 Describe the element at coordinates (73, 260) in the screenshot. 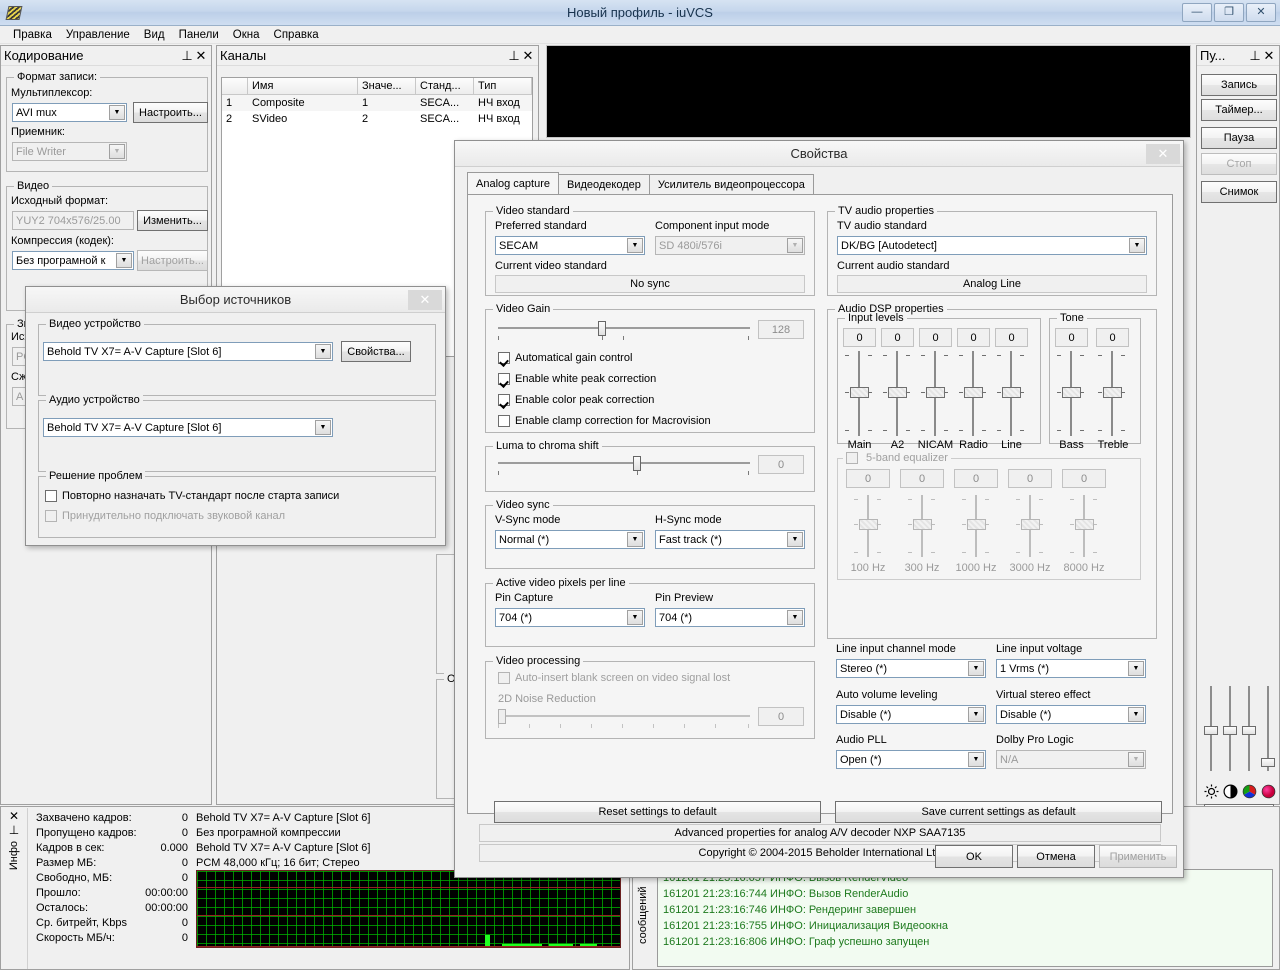

I see `codec-combo: Без програмной к ▼` at that location.